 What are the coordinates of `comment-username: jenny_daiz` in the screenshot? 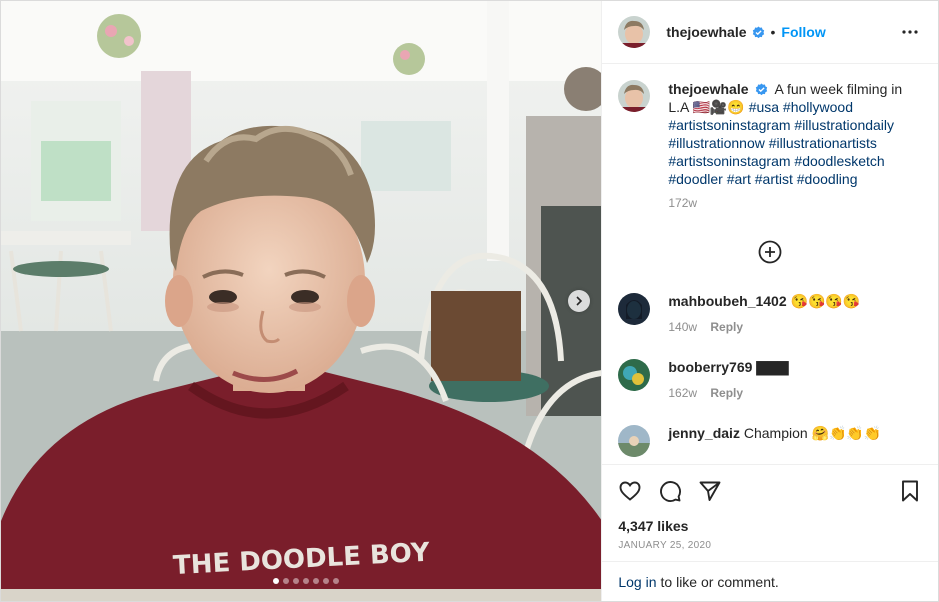 It's located at (704, 433).